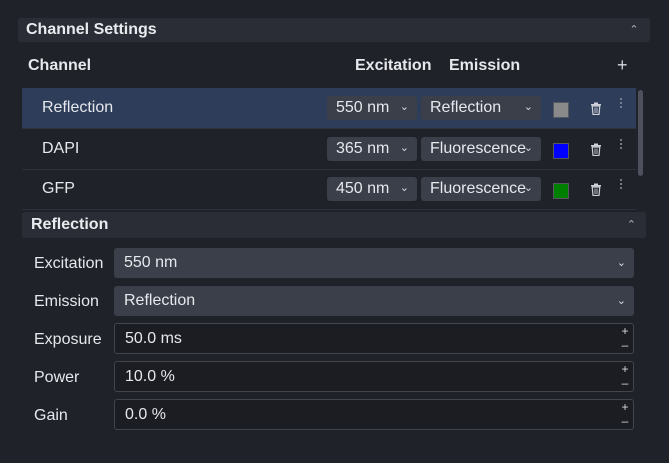 This screenshot has height=463, width=669. I want to click on column-header-excitation: Excitation, so click(393, 65).